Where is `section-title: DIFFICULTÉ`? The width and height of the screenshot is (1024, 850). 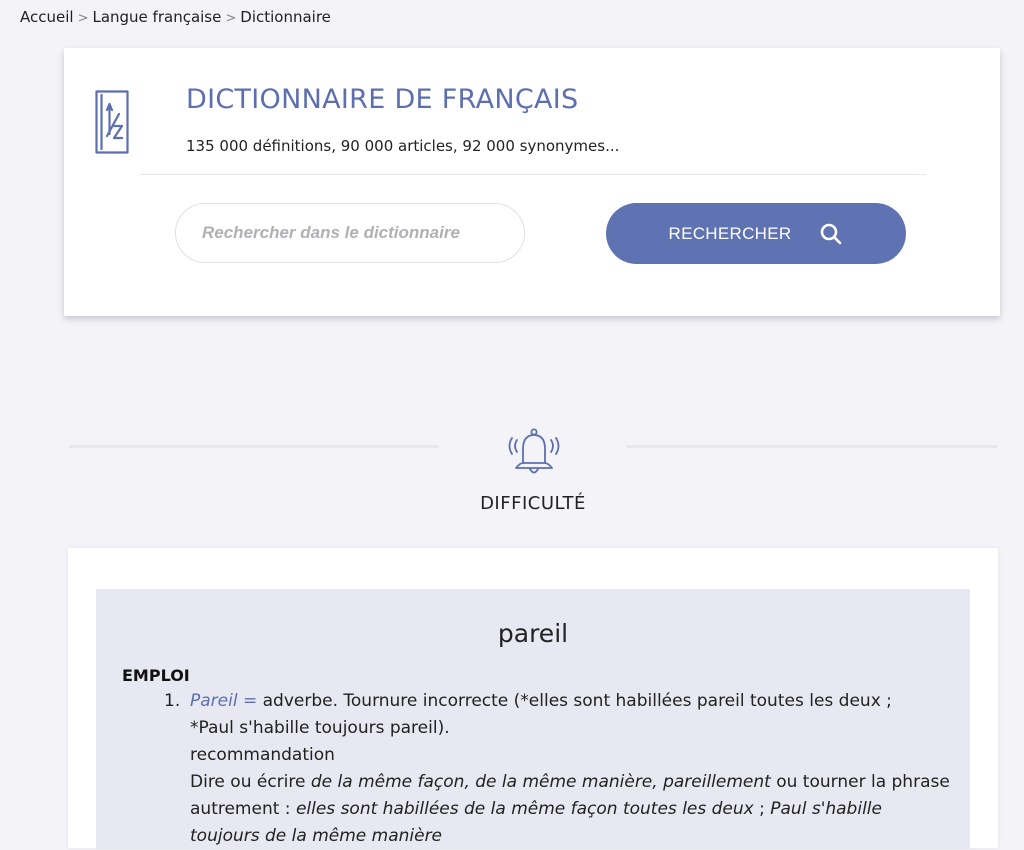
section-title: DIFFICULTÉ is located at coordinates (533, 503).